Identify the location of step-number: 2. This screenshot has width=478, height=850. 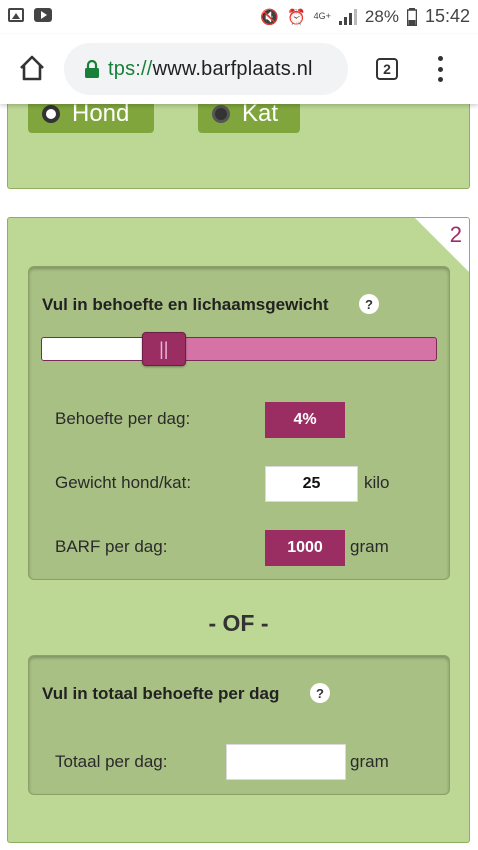
(455, 234).